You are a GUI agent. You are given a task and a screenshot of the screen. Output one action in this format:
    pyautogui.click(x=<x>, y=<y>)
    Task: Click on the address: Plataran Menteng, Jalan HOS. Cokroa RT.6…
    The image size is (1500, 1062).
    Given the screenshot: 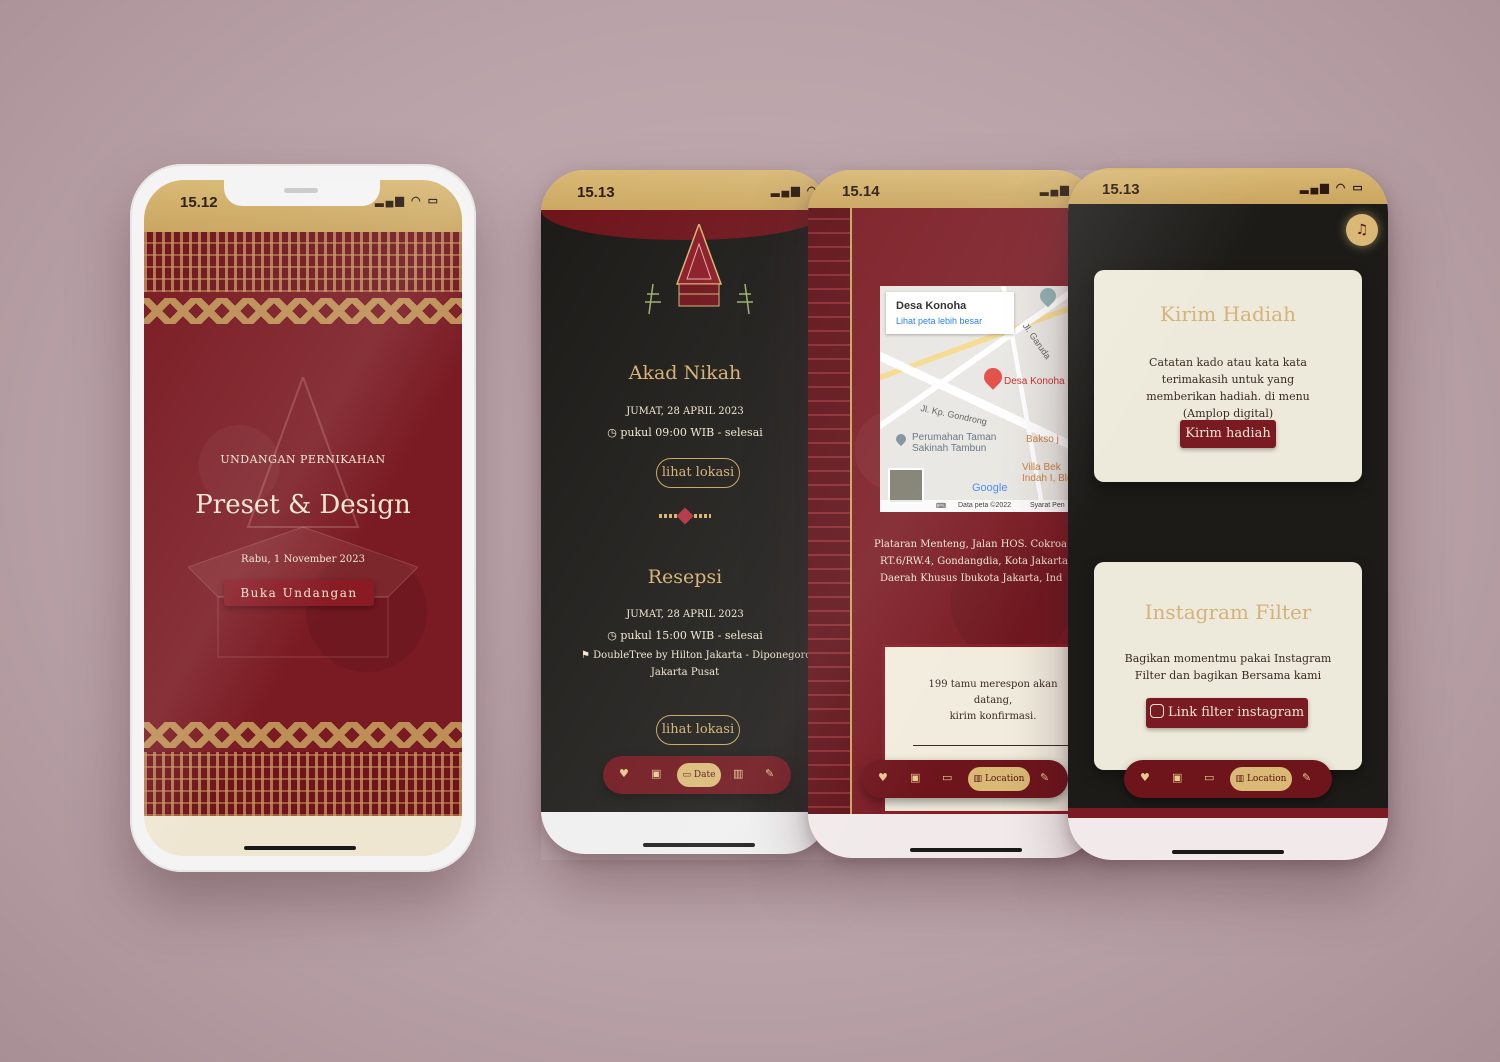 What is the action you would take?
    pyautogui.click(x=986, y=561)
    